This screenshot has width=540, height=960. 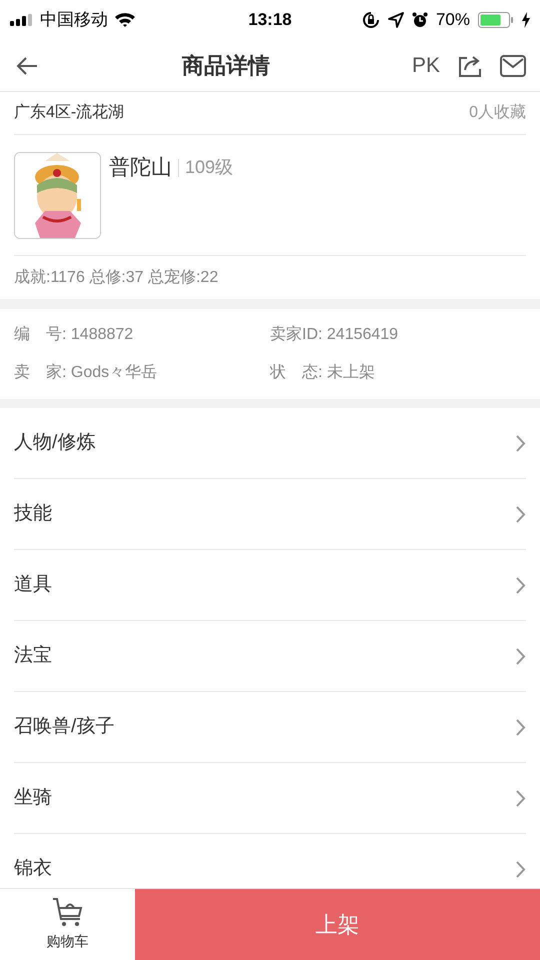 What do you see at coordinates (398, 335) in the screenshot?
I see `info-field: 卖家ID: 24156419` at bounding box center [398, 335].